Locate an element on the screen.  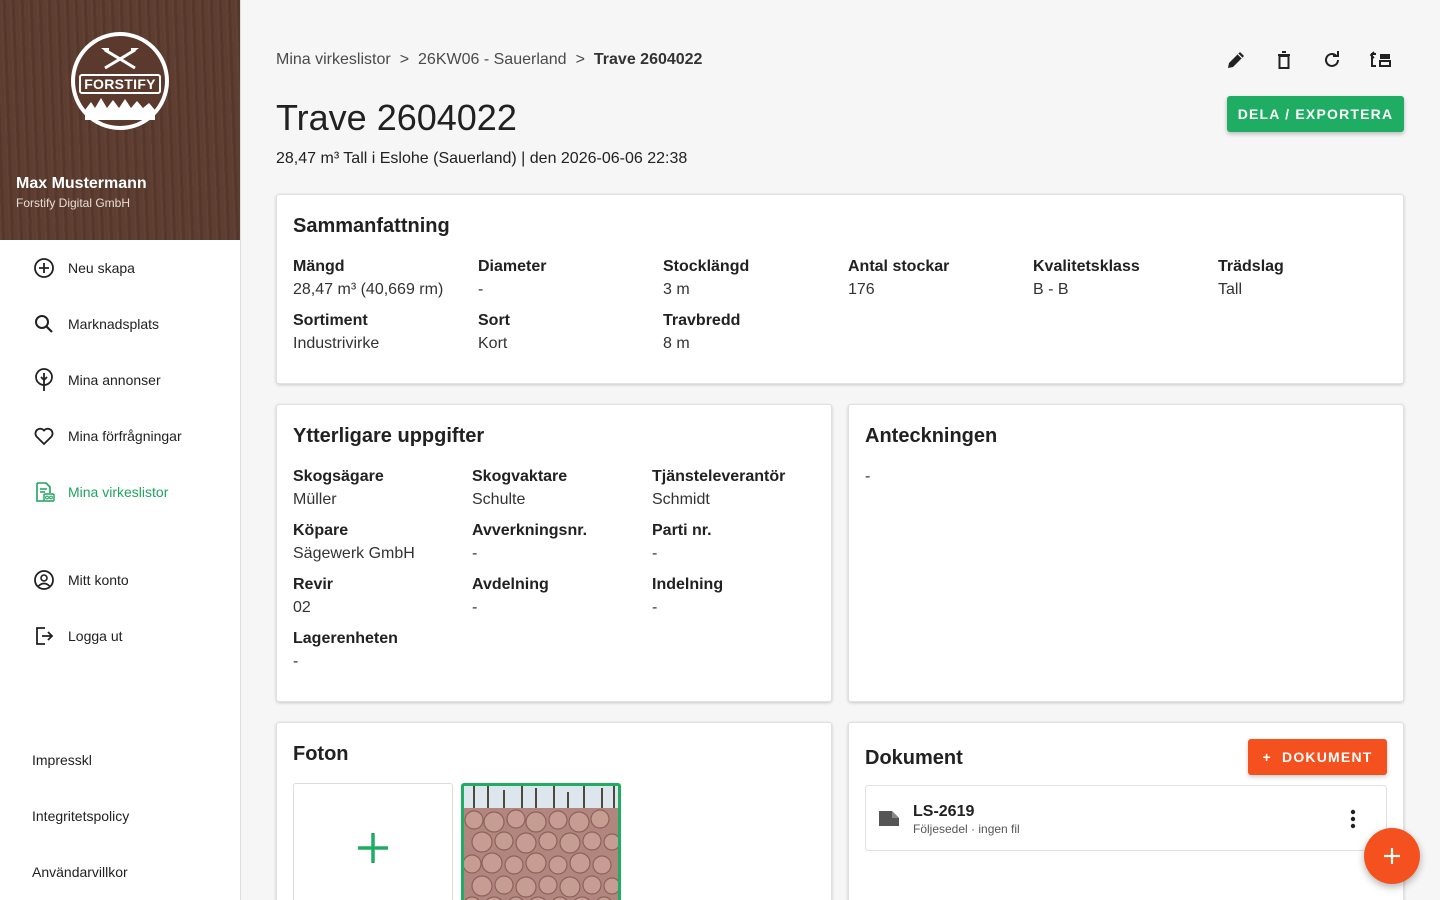
add-document-label: DOKUMENT is located at coordinates (1327, 757).